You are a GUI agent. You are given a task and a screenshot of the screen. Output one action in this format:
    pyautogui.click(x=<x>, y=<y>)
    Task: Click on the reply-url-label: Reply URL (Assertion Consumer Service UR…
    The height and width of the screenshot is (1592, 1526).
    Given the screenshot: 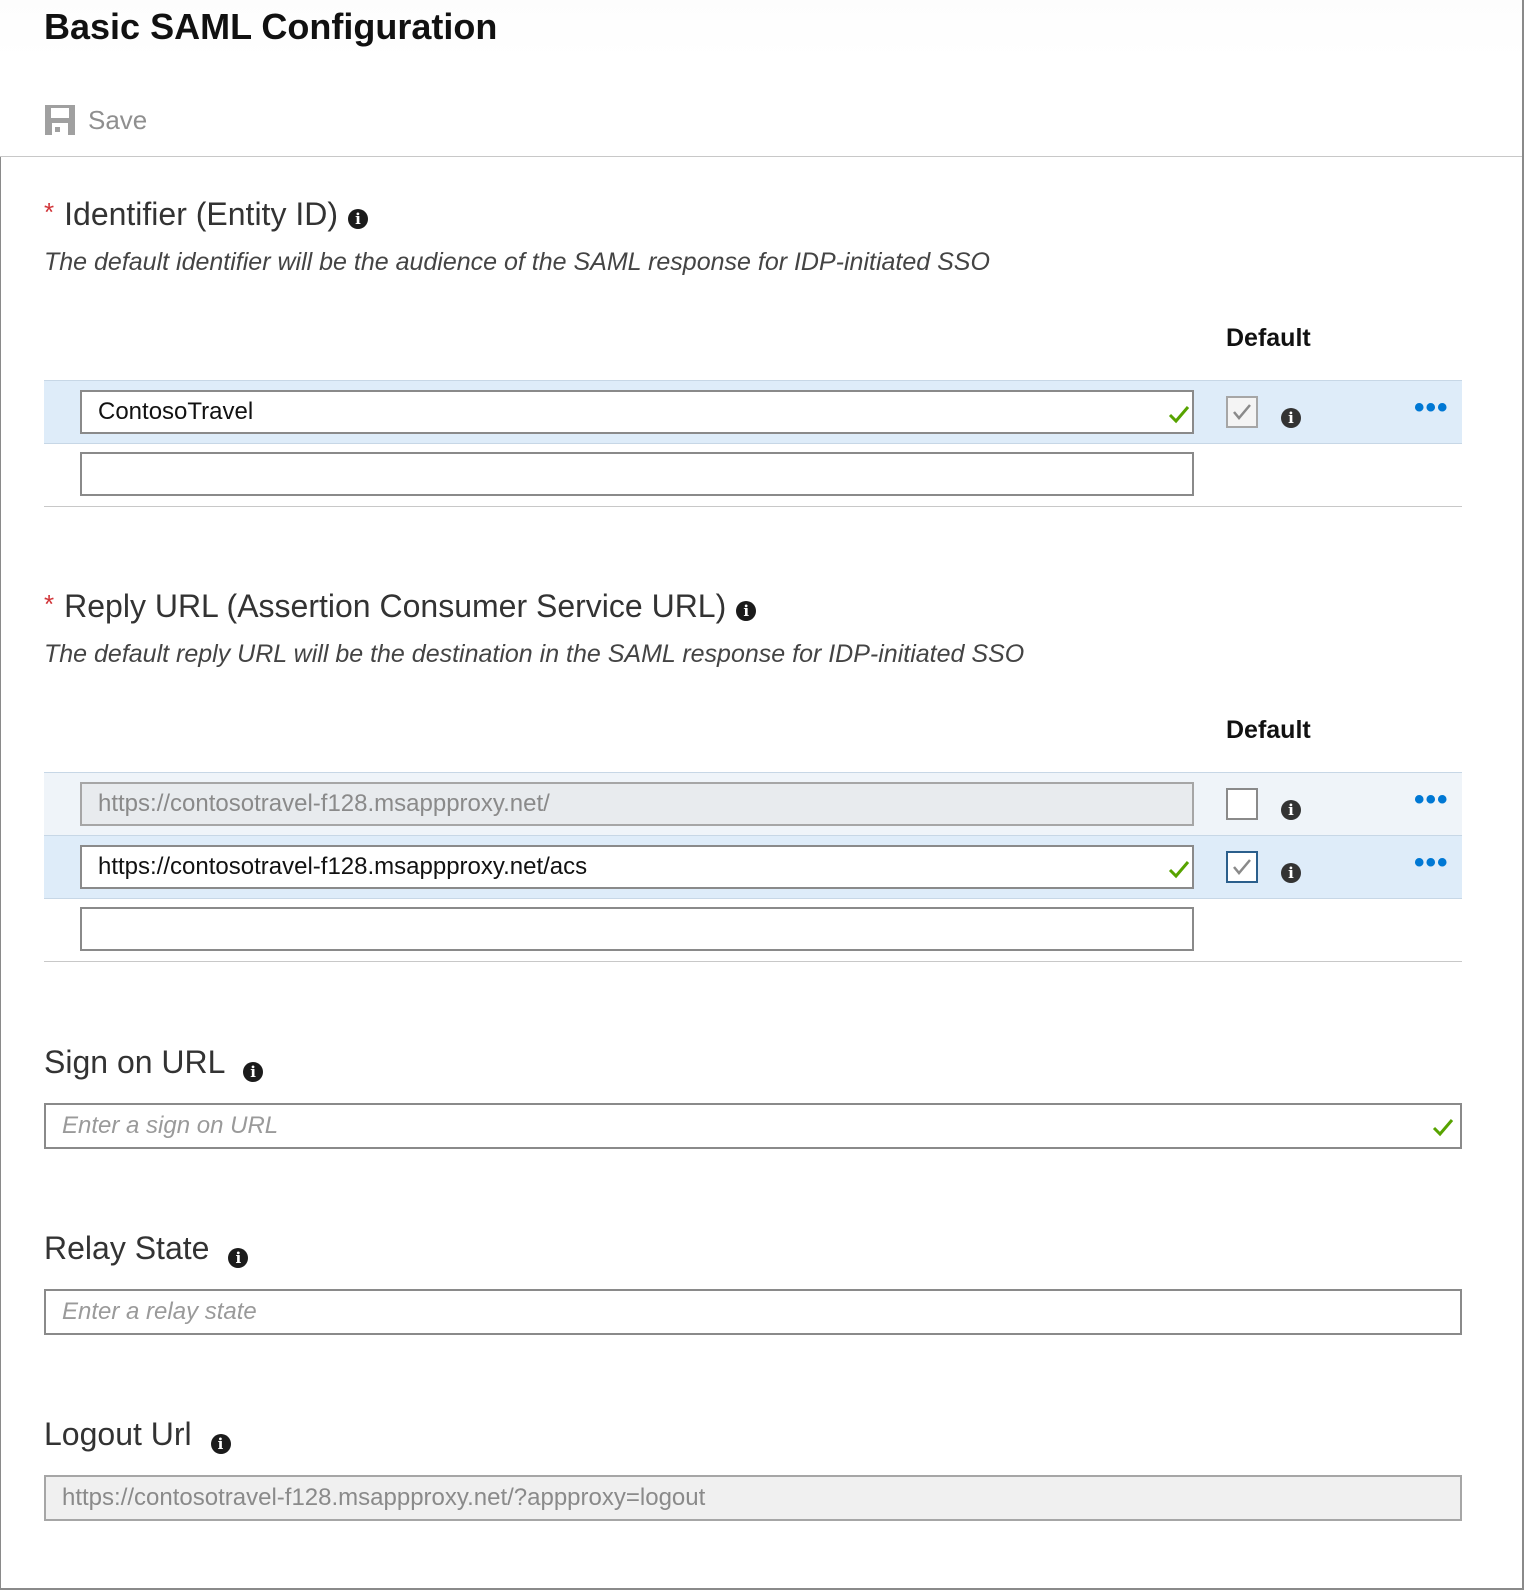 What is the action you would take?
    pyautogui.click(x=395, y=606)
    